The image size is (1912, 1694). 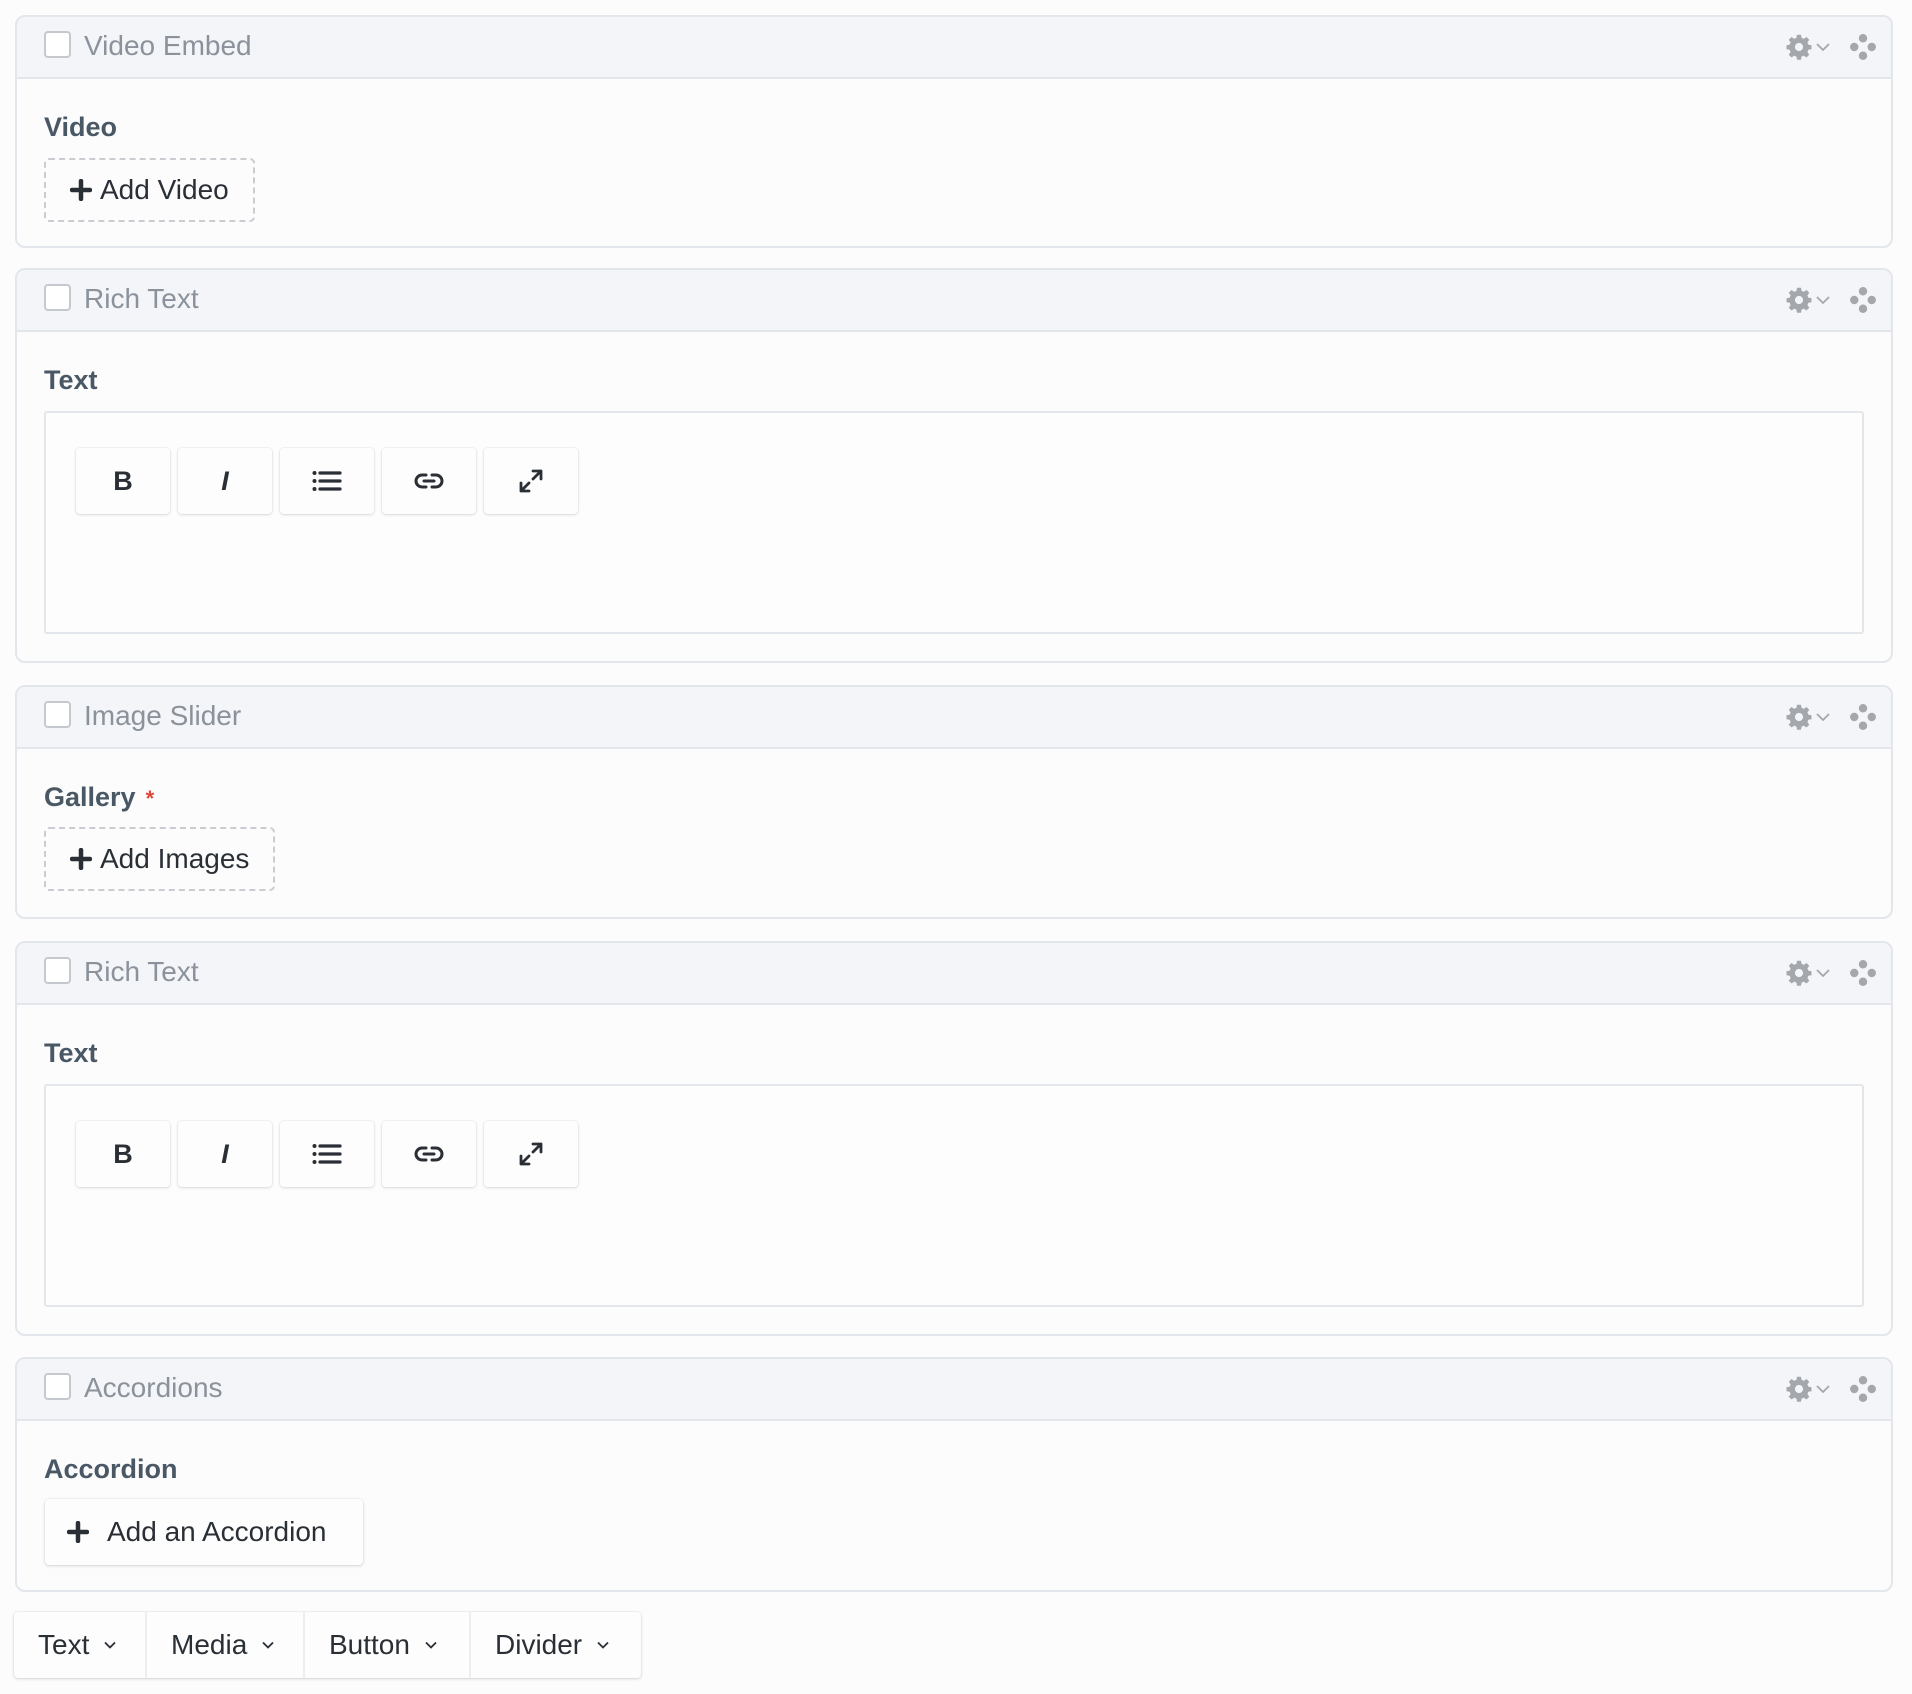 I want to click on add-accordion-button: Add an Accordion, so click(x=204, y=1532).